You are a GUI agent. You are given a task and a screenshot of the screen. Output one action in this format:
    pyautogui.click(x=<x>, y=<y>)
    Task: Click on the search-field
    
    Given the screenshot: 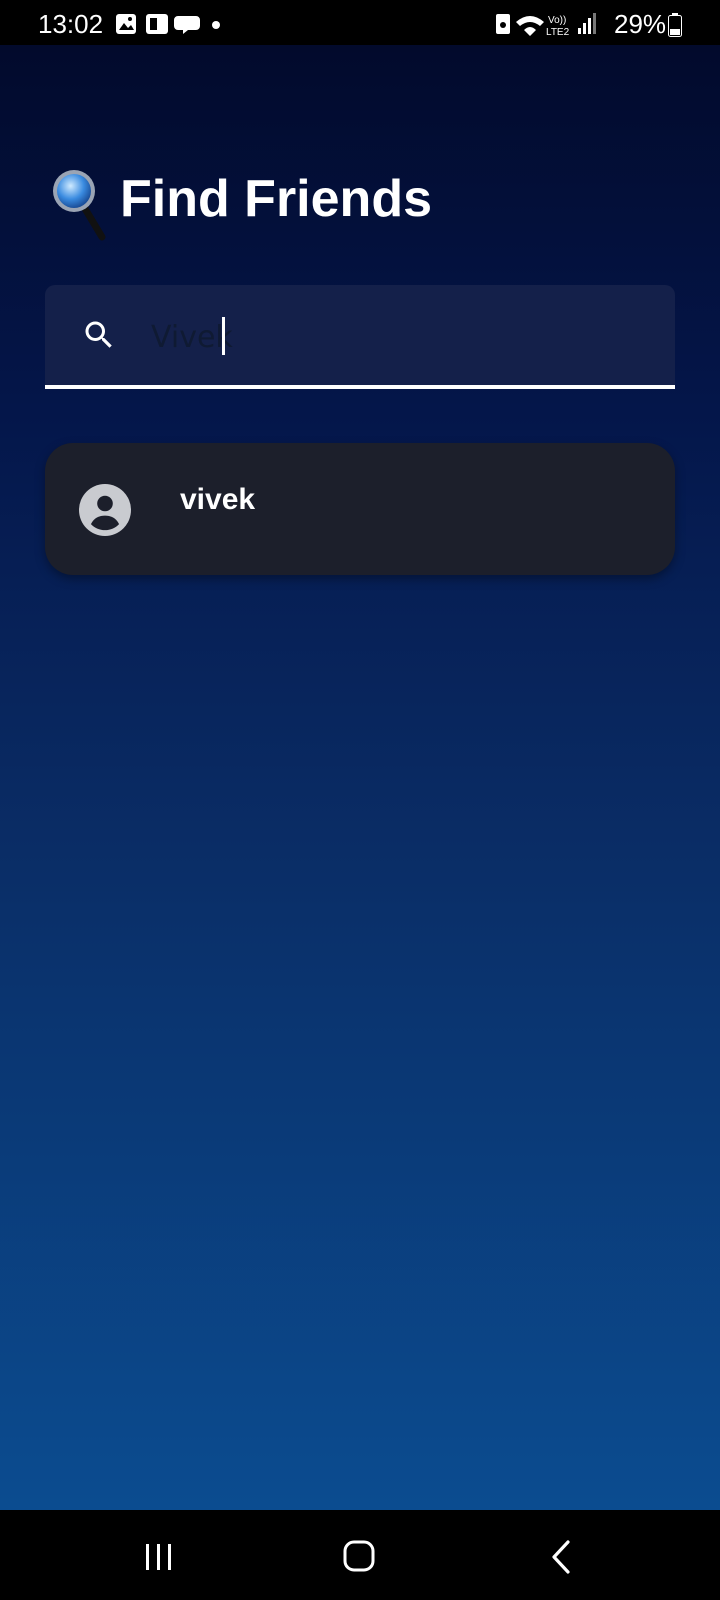 What is the action you would take?
    pyautogui.click(x=360, y=337)
    